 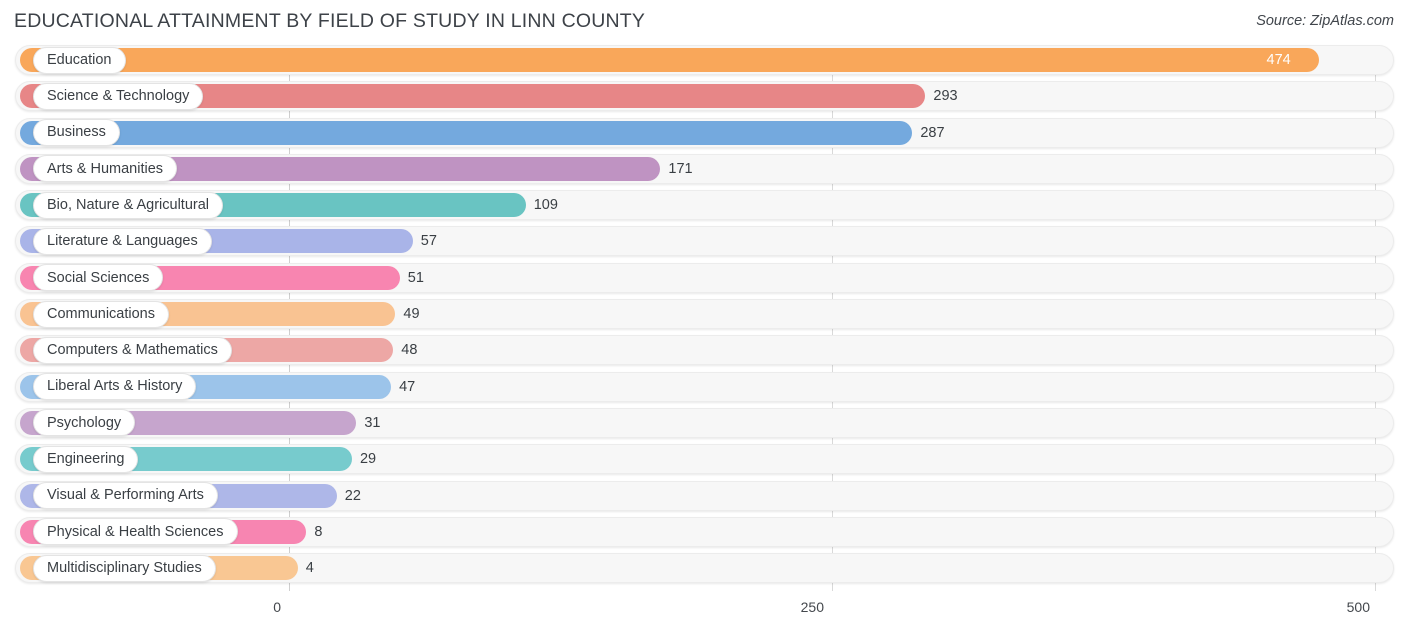 I want to click on bar-row: Physical & Health Sciences 8, so click(x=703, y=531).